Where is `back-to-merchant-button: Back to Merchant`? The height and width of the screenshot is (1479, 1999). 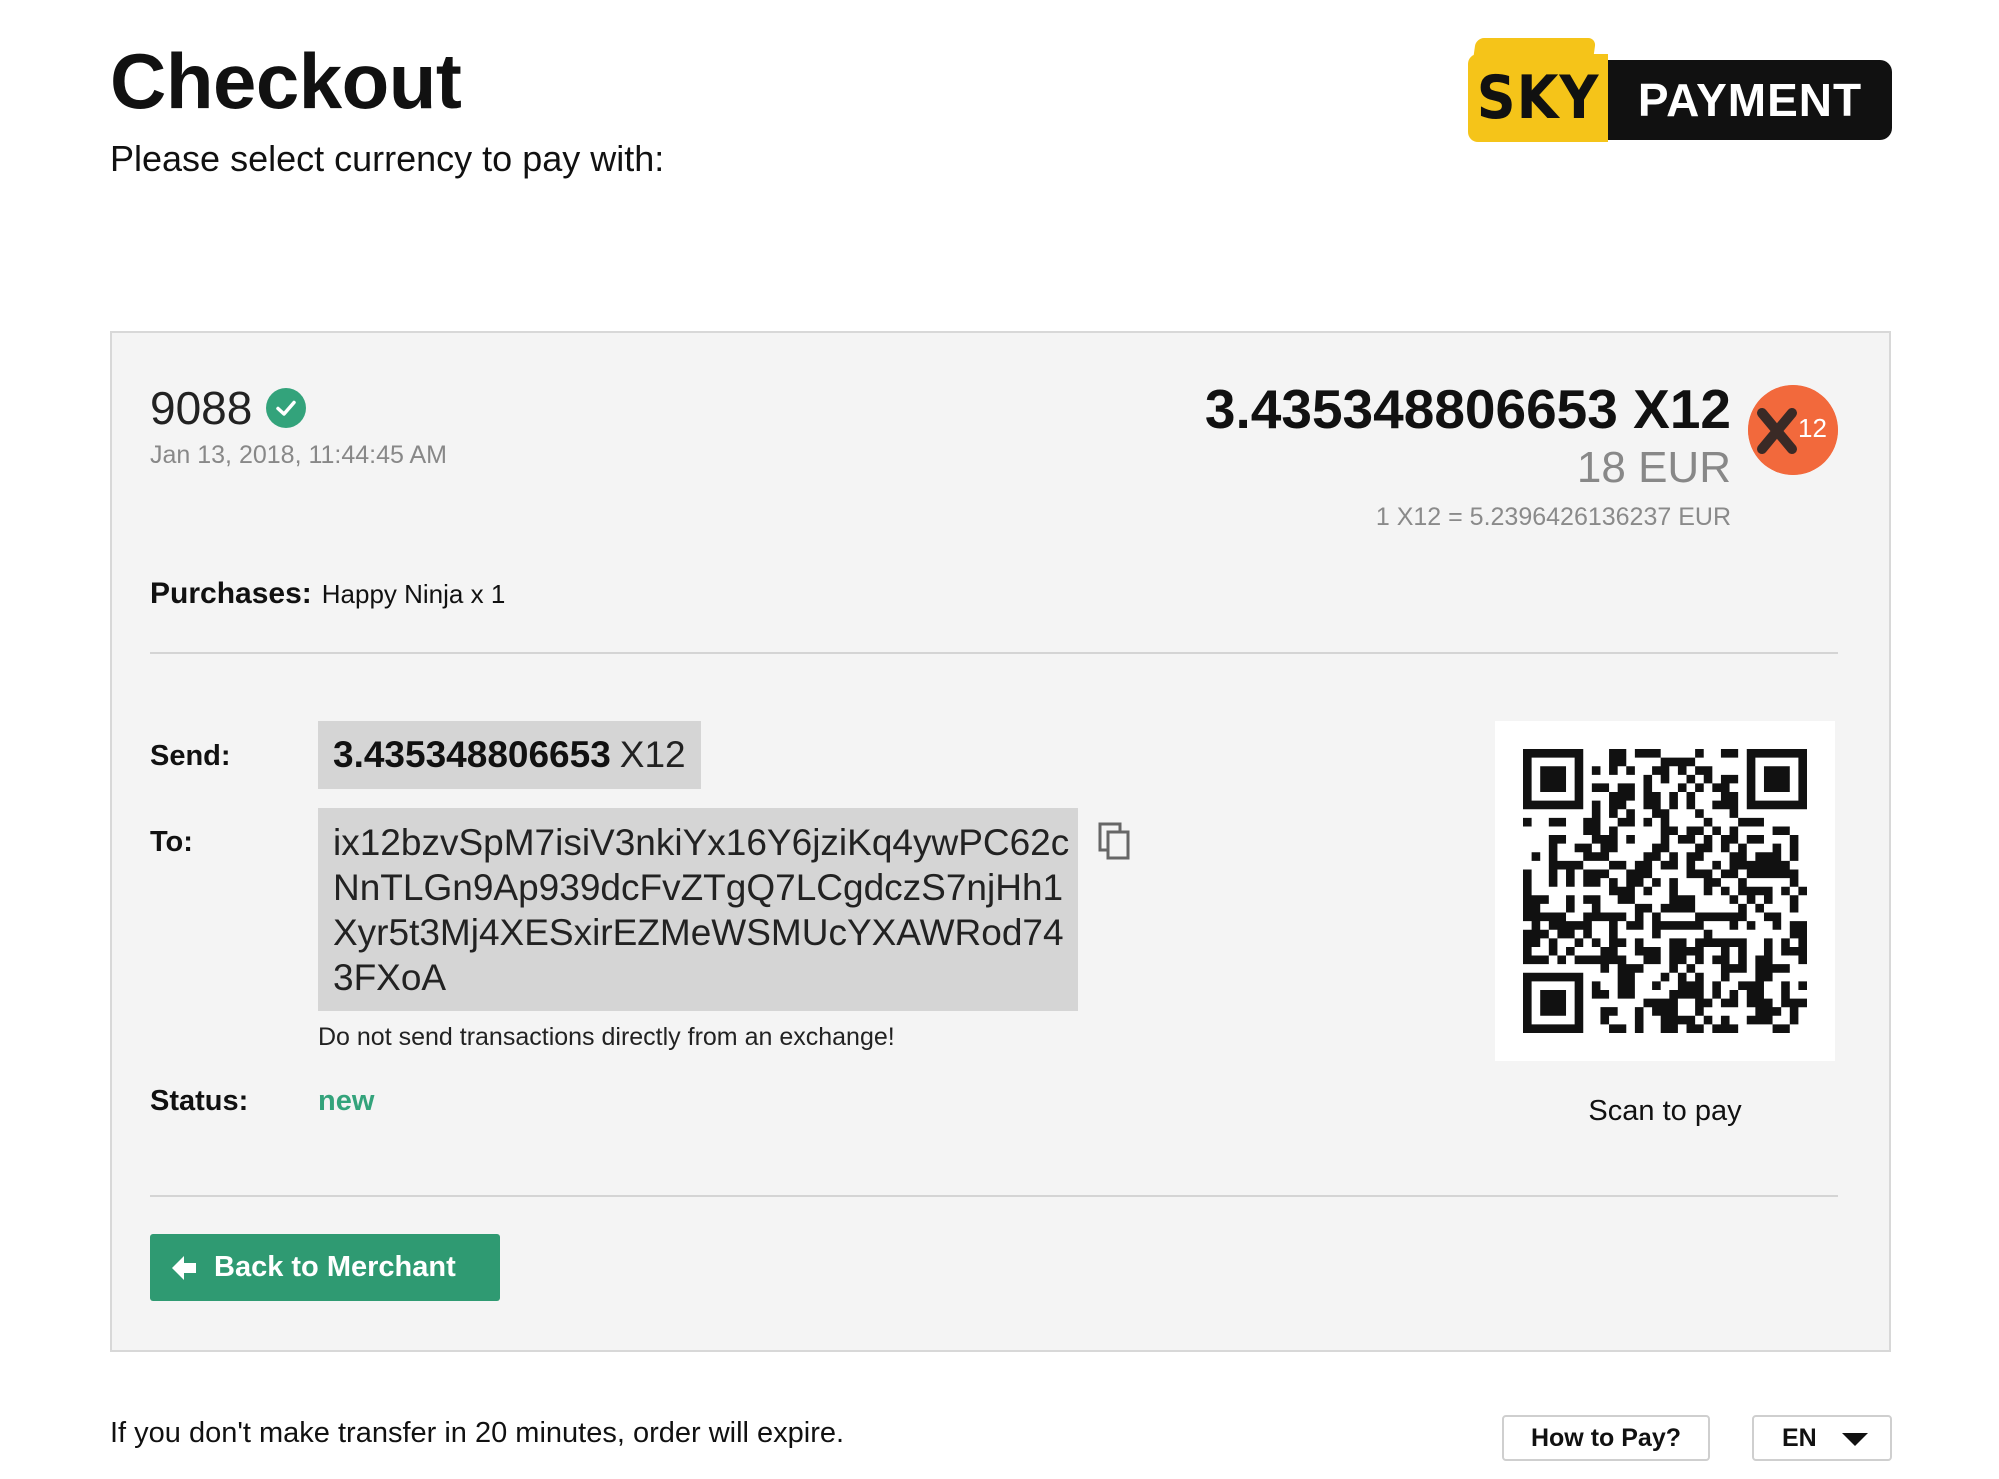
back-to-merchant-button: Back to Merchant is located at coordinates (325, 1267).